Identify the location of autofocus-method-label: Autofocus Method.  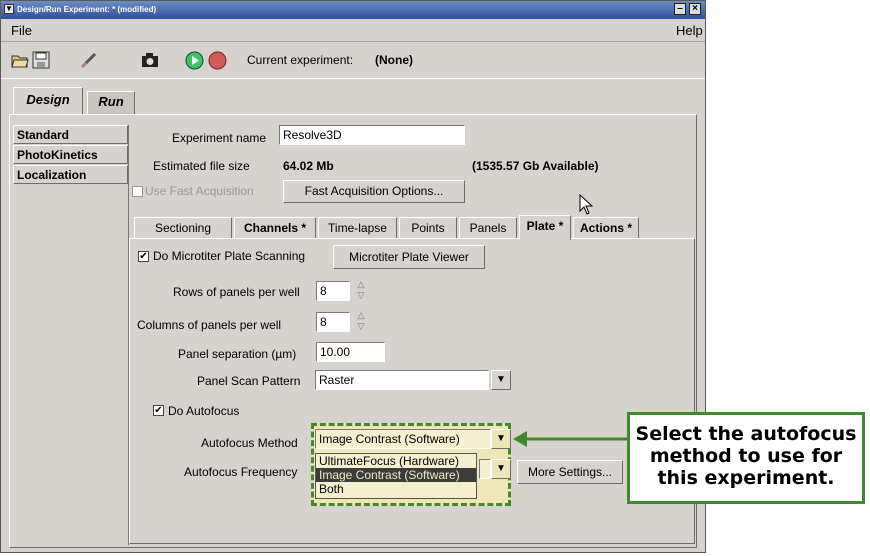
(249, 443).